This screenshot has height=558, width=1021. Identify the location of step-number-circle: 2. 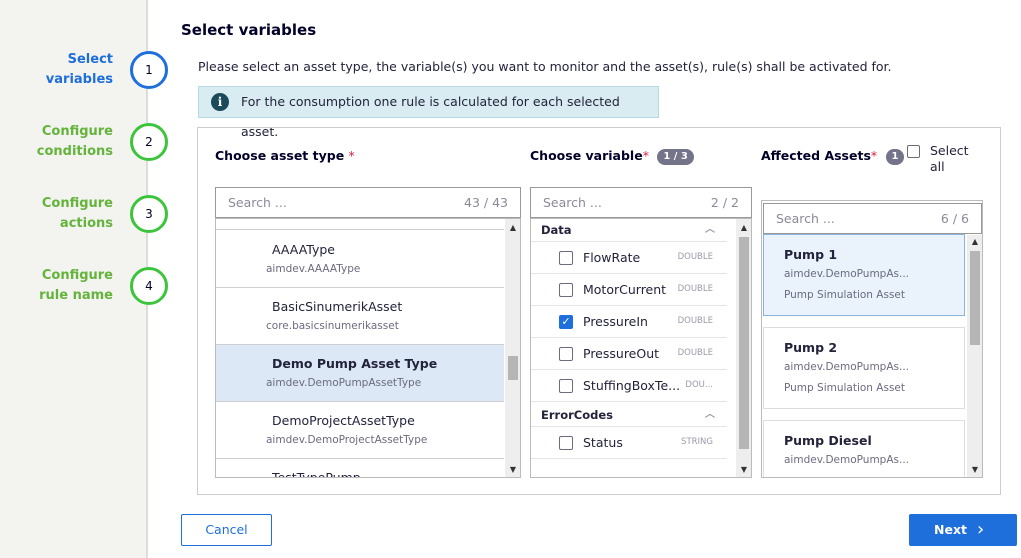
(149, 142).